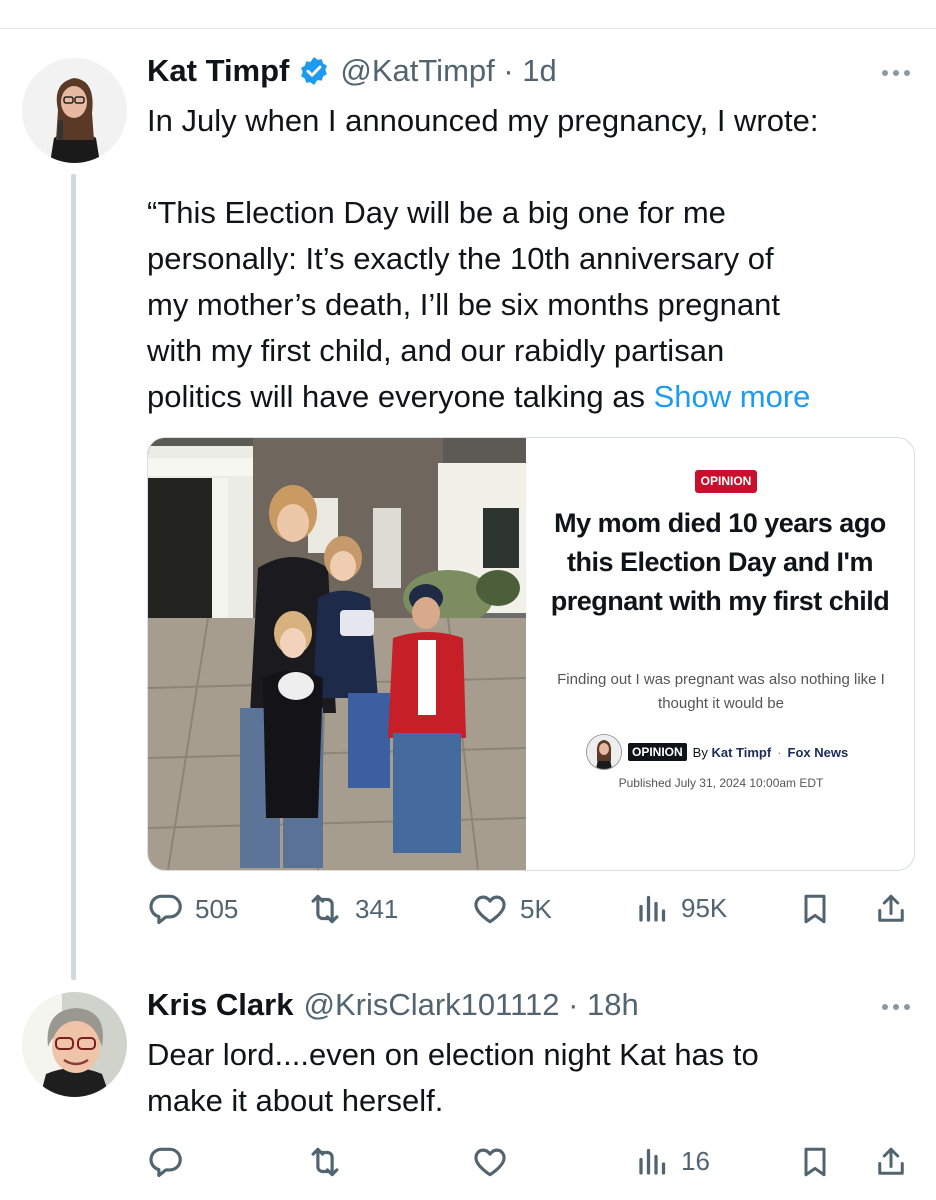 This screenshot has width=936, height=1200. Describe the element at coordinates (314, 71) in the screenshot. I see `verified-badge-icon` at that location.